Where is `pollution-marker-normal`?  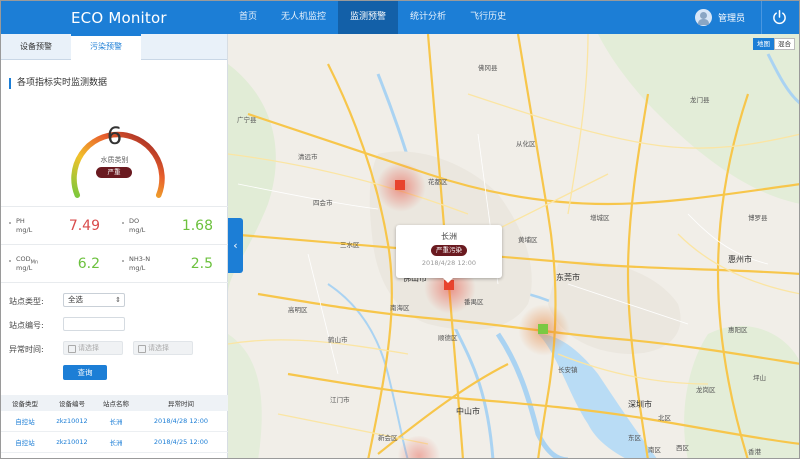 pollution-marker-normal is located at coordinates (543, 329).